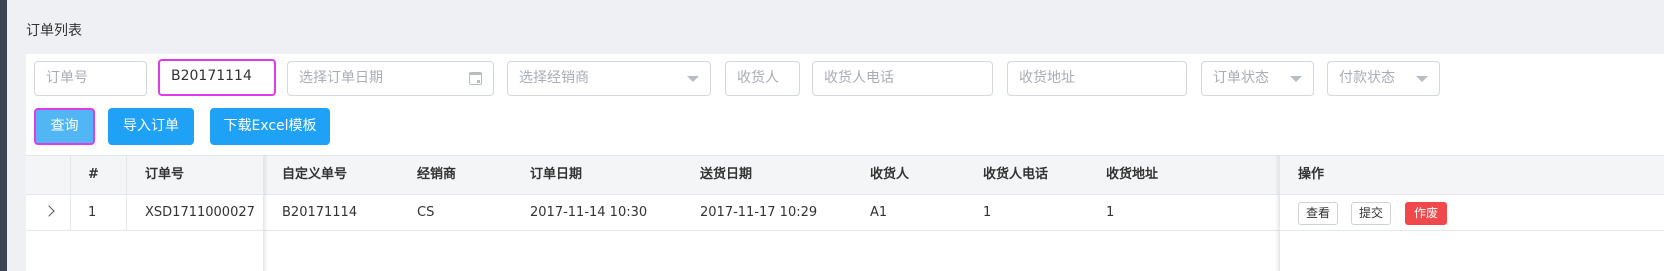 Image resolution: width=1664 pixels, height=271 pixels. I want to click on order-no-placeholder: 订单号, so click(67, 78).